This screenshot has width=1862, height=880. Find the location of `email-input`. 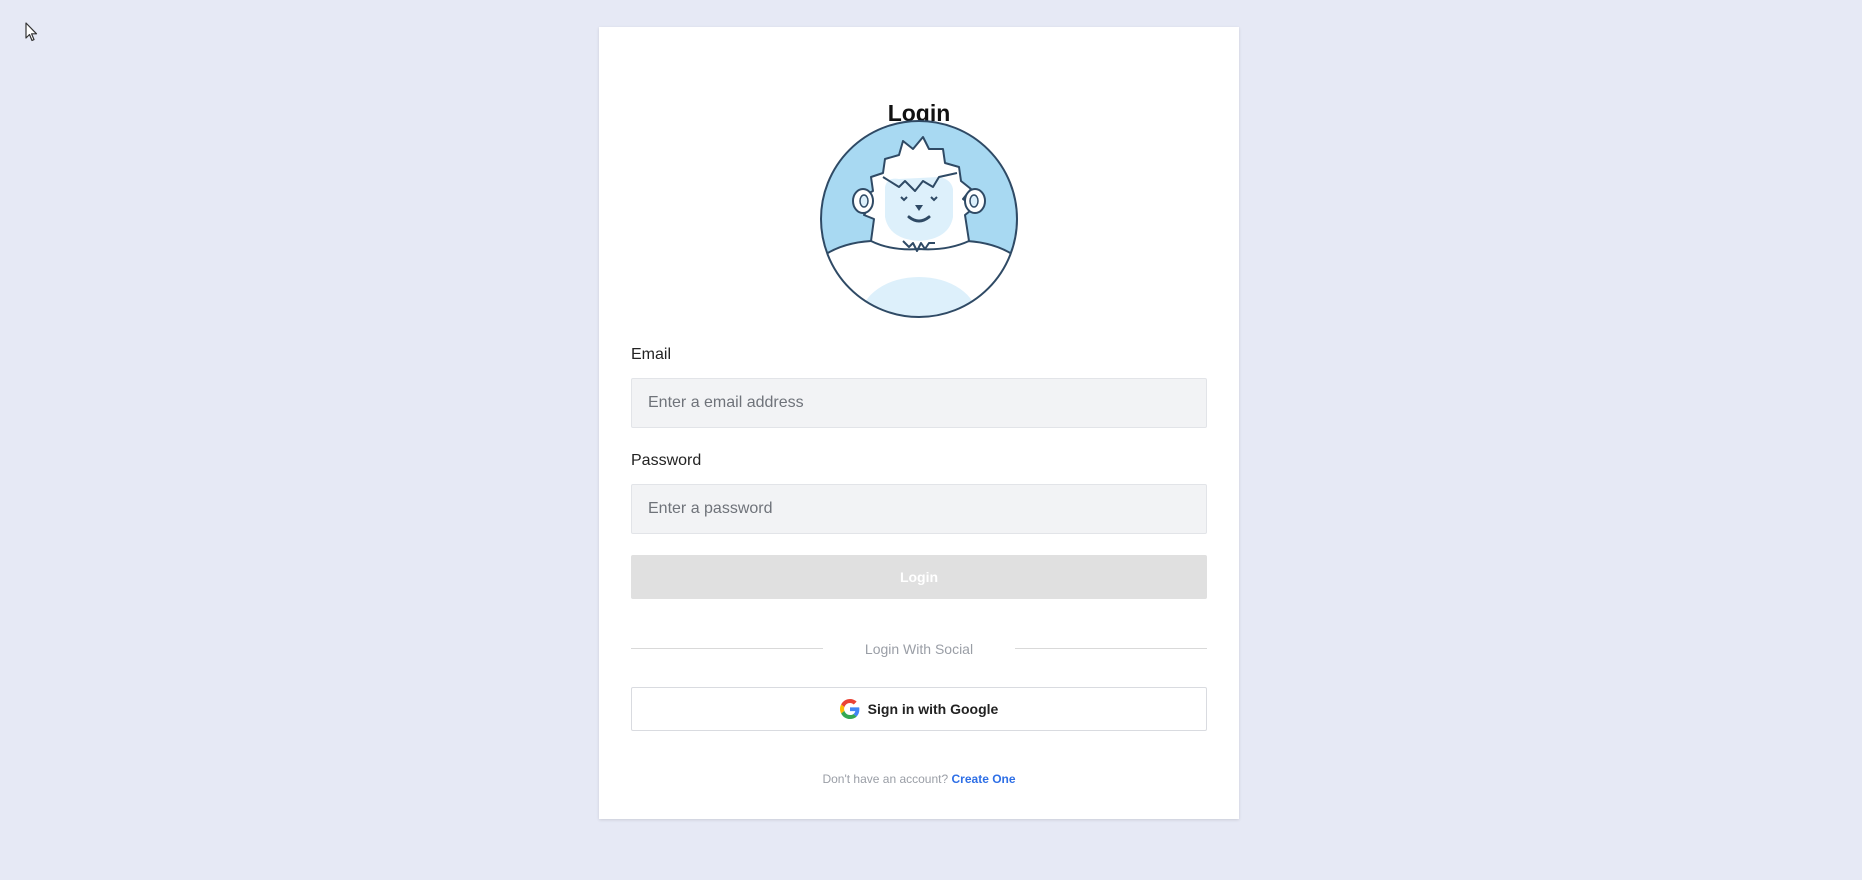

email-input is located at coordinates (919, 403).